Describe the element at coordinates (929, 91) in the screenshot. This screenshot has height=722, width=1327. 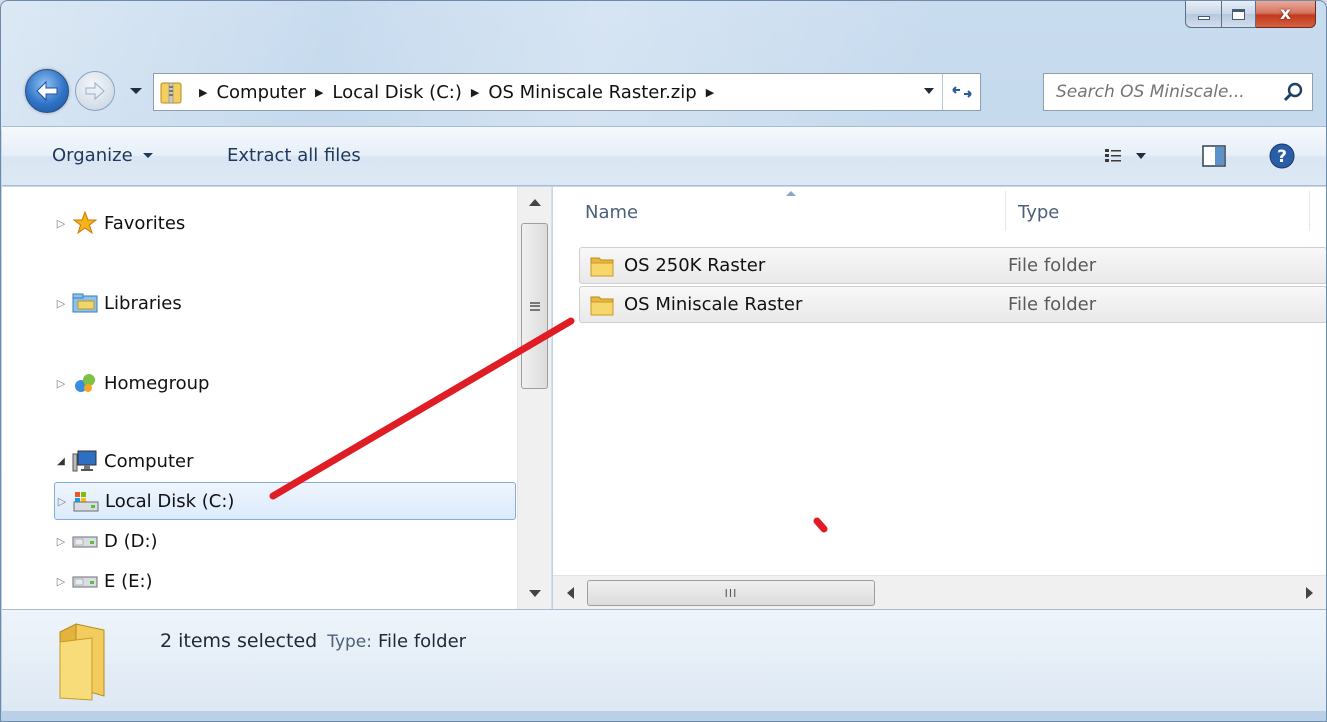
I see `address-history-dropdown` at that location.